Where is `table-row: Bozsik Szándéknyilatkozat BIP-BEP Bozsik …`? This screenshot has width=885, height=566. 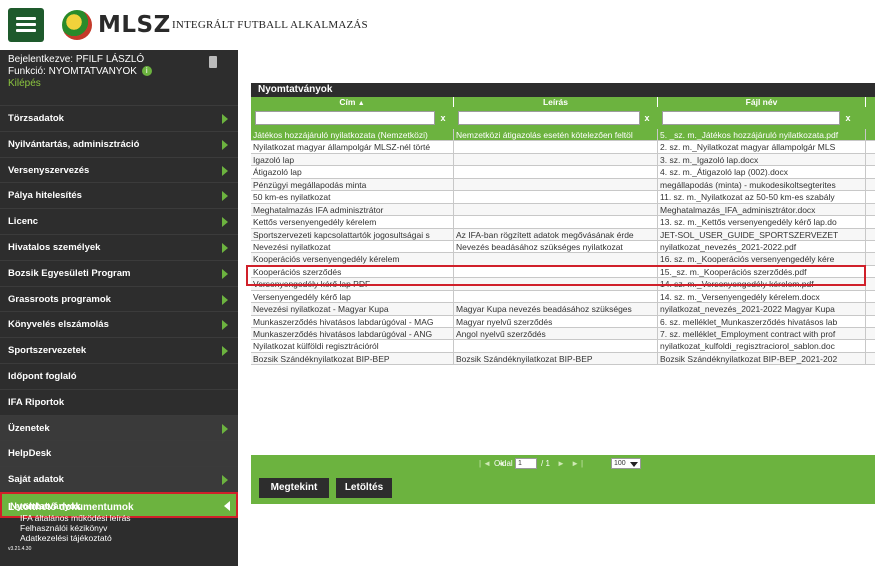 table-row: Bozsik Szándéknyilatkozat BIP-BEP Bozsik … is located at coordinates (563, 359).